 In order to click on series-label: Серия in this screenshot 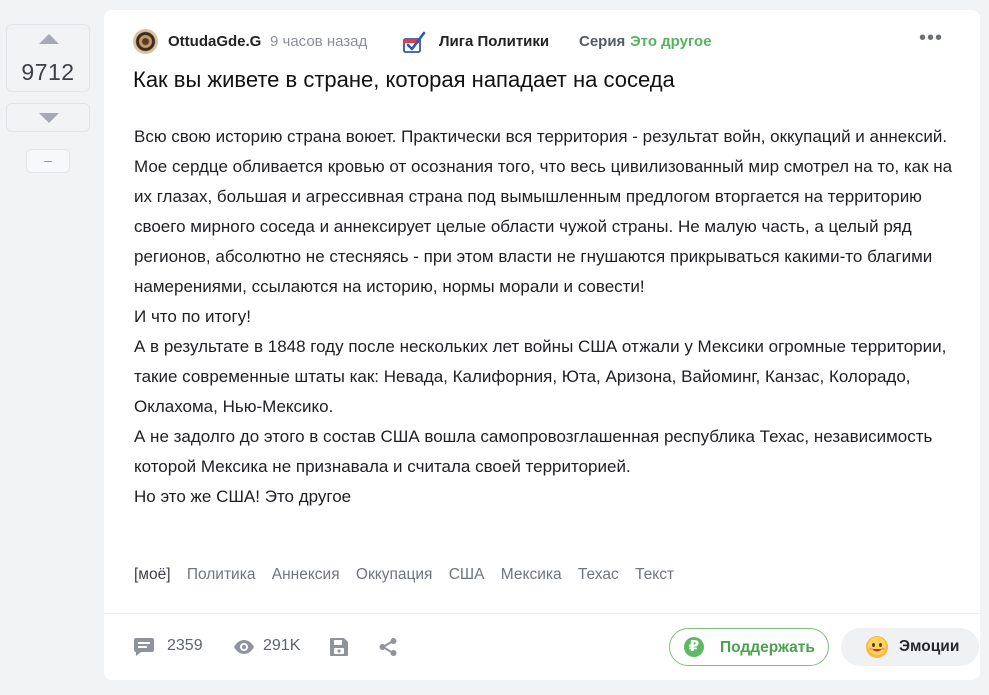, I will do `click(602, 41)`.